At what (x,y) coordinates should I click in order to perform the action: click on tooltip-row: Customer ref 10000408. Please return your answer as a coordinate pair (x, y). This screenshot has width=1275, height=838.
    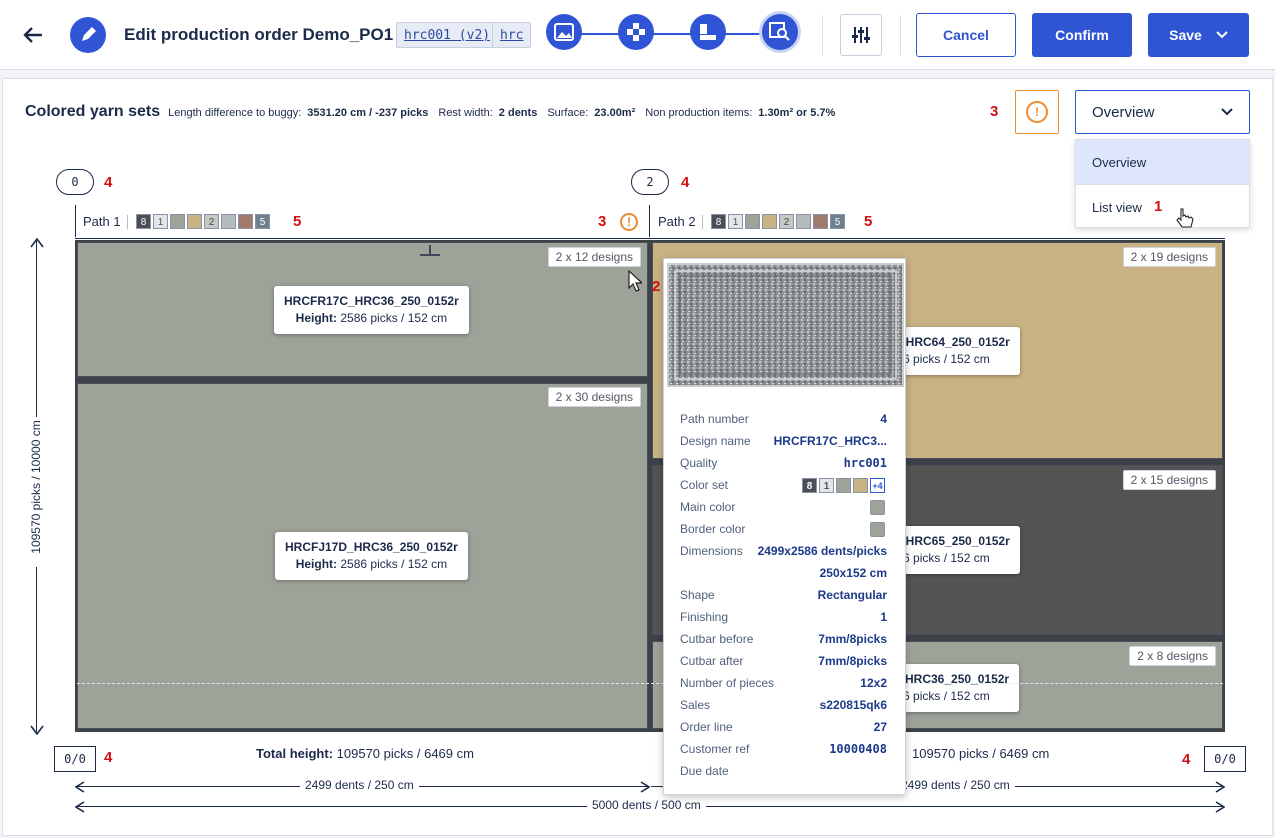
    Looking at the image, I should click on (783, 749).